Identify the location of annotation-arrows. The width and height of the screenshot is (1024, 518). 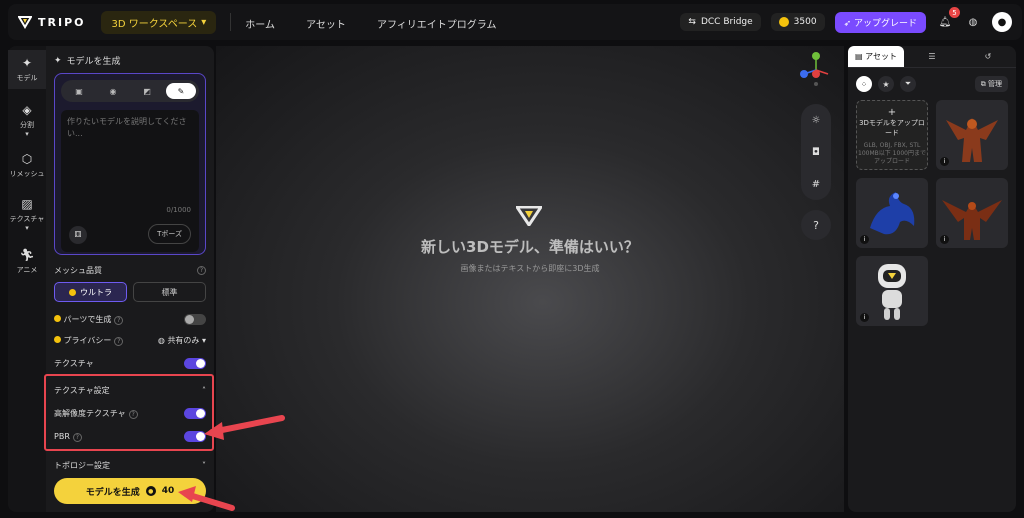
(231, 463).